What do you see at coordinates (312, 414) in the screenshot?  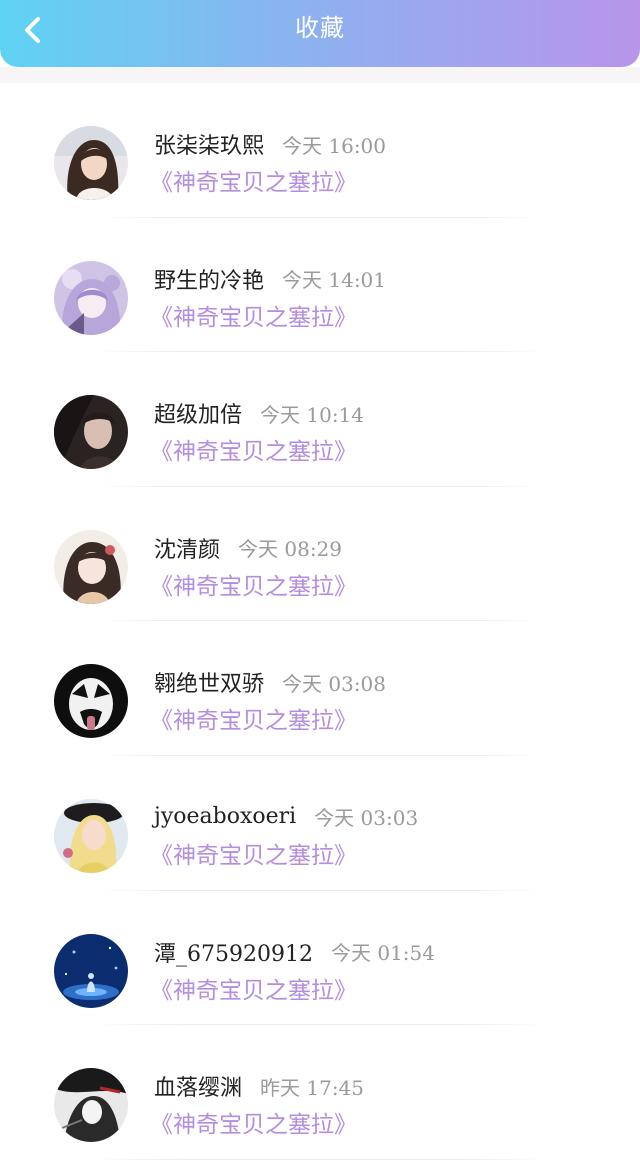 I see `timestamp: 今天 10:14` at bounding box center [312, 414].